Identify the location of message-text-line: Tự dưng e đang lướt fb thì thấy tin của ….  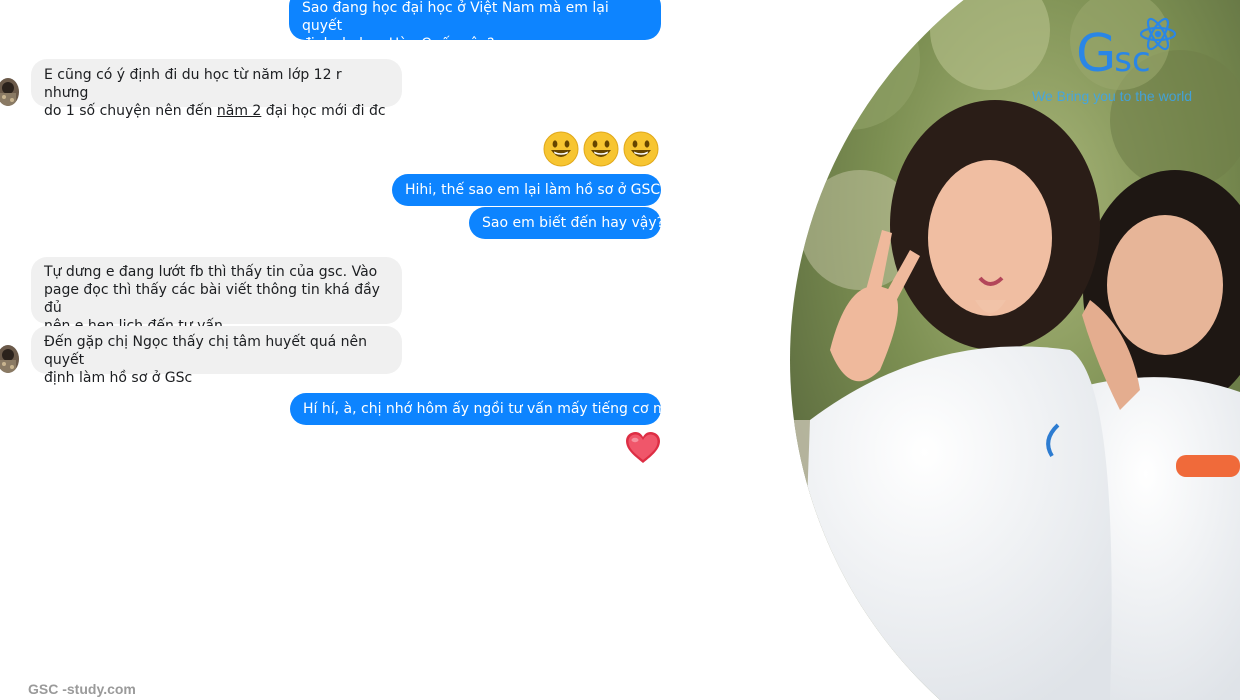
(211, 272).